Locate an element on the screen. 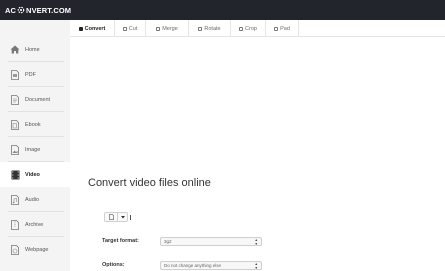 The width and height of the screenshot is (445, 271). sidebar-item-label: Webpage is located at coordinates (37, 249).